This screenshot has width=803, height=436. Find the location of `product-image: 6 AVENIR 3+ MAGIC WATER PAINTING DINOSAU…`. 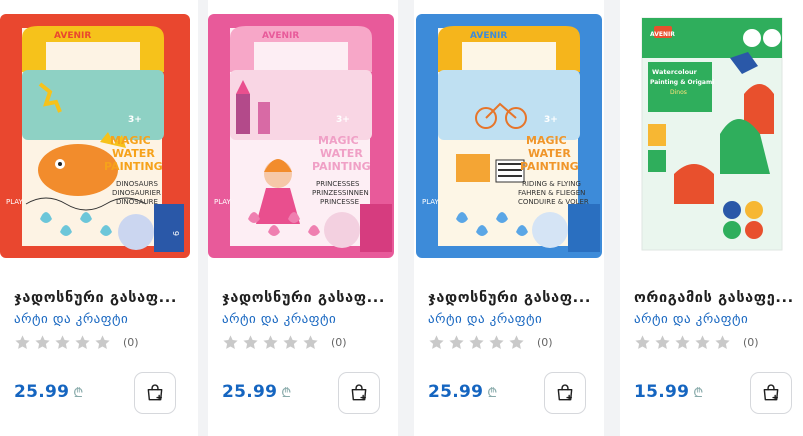

product-image: 6 AVENIR 3+ MAGIC WATER PAINTING DINOSAU… is located at coordinates (95, 136).